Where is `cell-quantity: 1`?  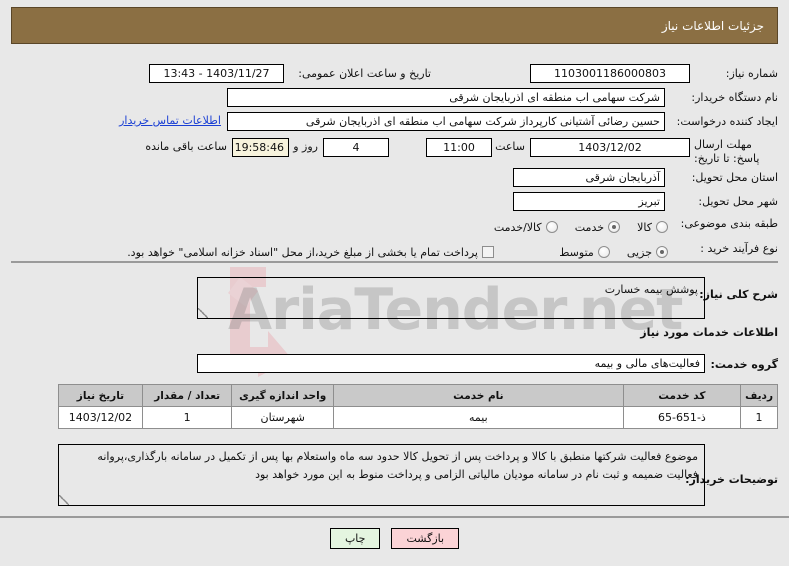
cell-quantity: 1 is located at coordinates (187, 417).